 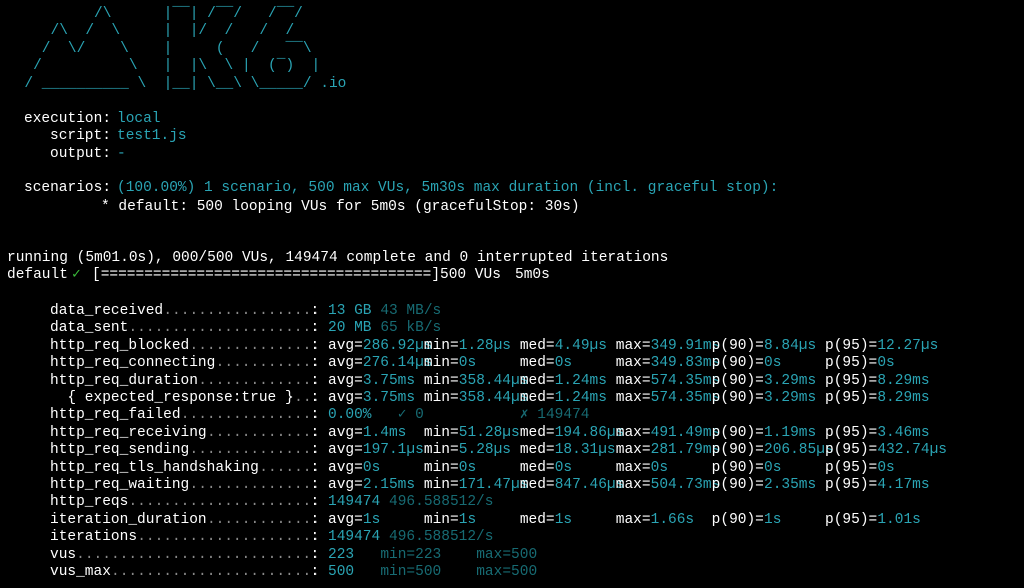 What do you see at coordinates (120, 485) in the screenshot?
I see `metric-name: http_req_waiting` at bounding box center [120, 485].